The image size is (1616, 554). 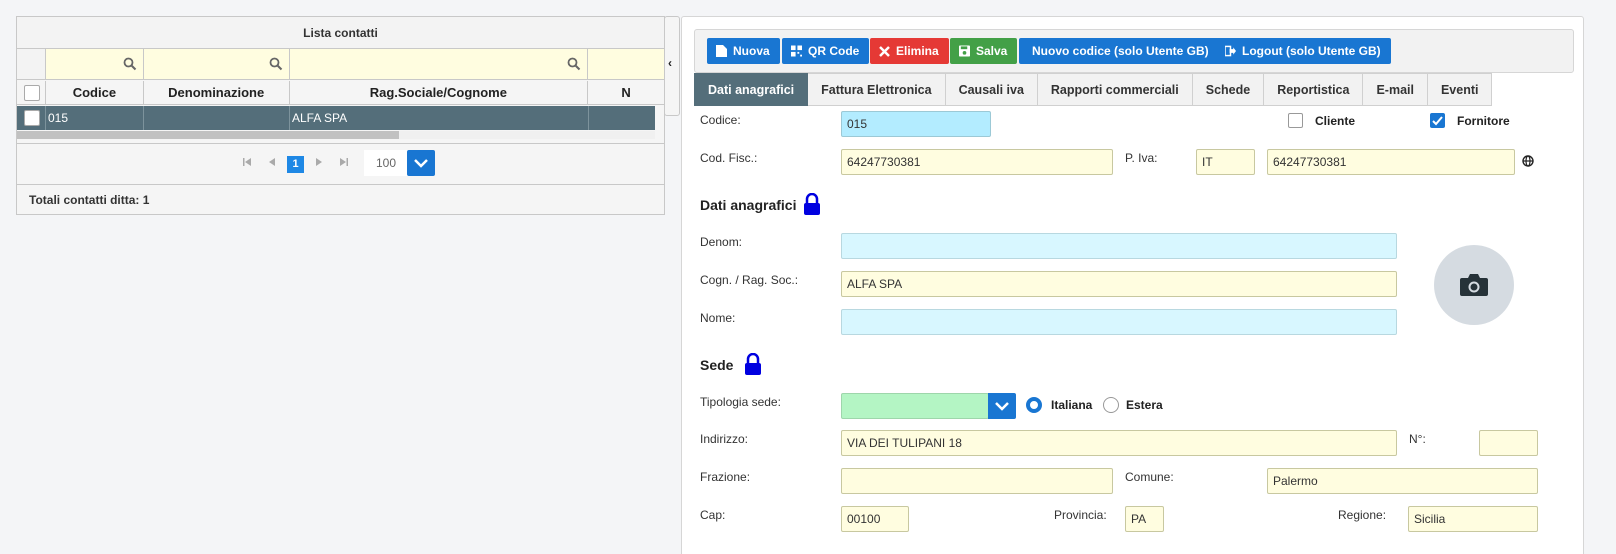 I want to click on estera-label: Estera, so click(x=1144, y=405).